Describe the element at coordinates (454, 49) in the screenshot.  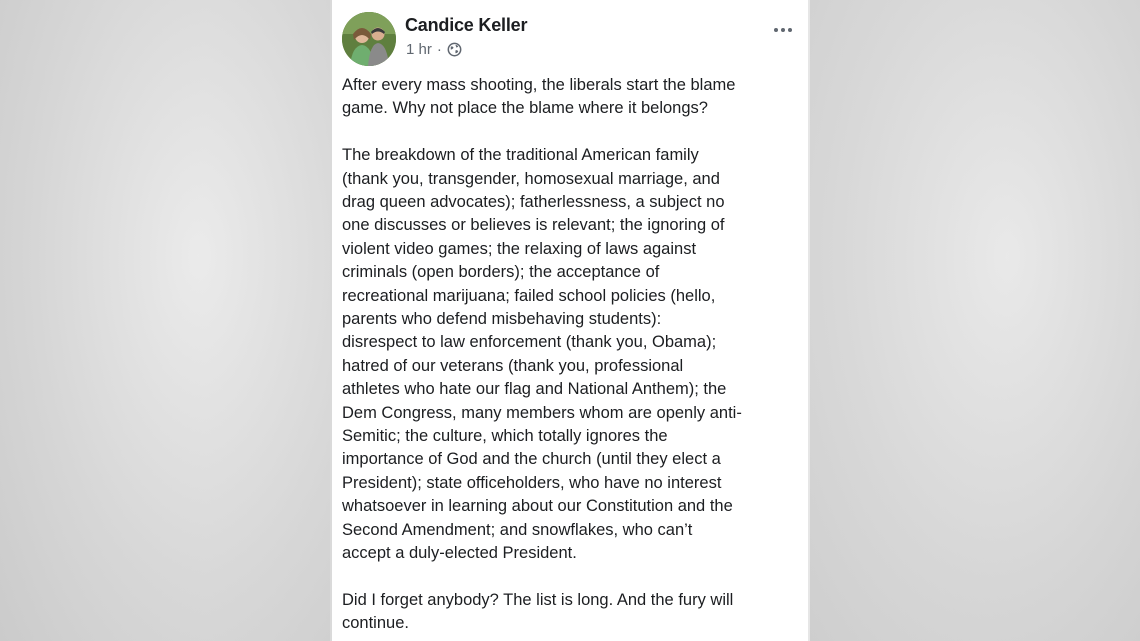
I see `globe-icon` at that location.